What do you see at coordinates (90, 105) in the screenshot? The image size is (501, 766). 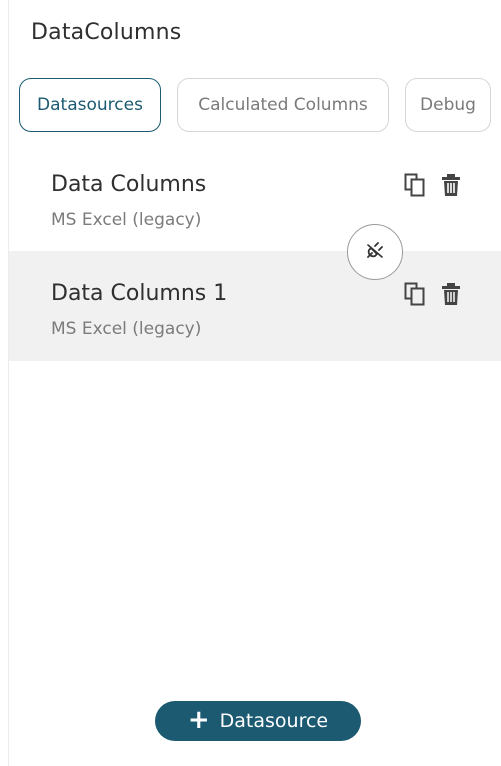 I see `tab-datasources: Datasources` at bounding box center [90, 105].